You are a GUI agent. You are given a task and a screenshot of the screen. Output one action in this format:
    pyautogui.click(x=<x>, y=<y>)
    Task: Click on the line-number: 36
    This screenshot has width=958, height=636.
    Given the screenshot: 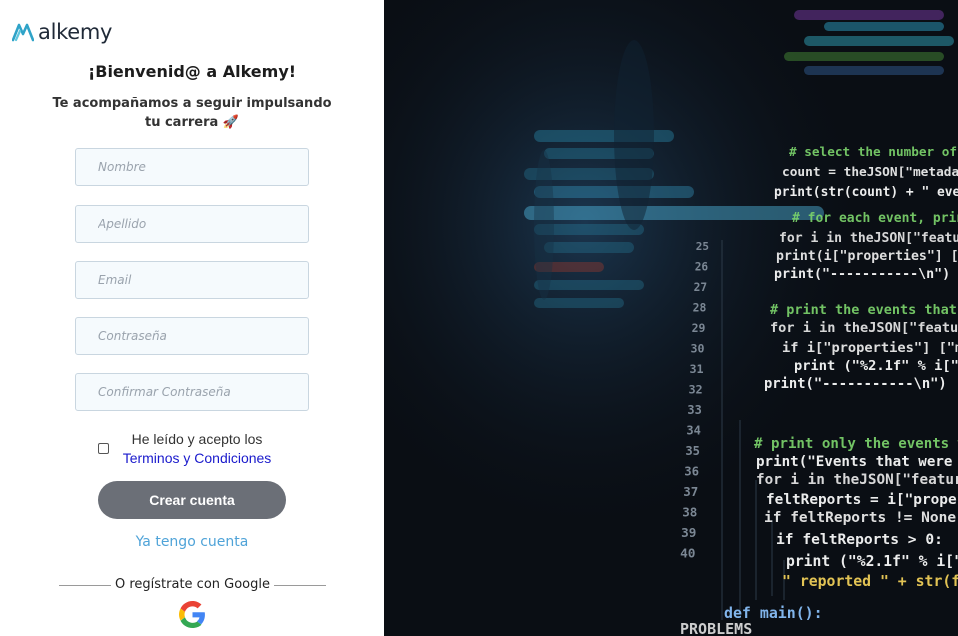 What is the action you would take?
    pyautogui.click(x=691, y=472)
    